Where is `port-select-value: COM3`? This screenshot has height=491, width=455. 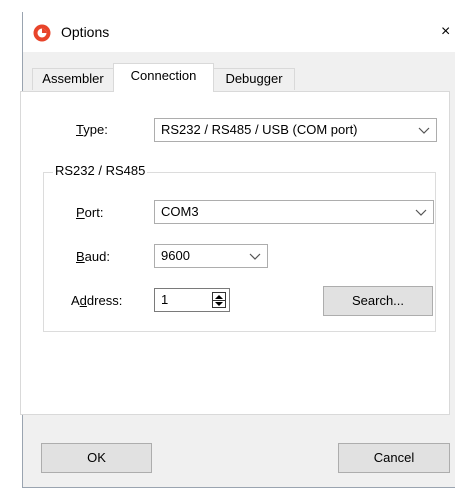 port-select-value: COM3 is located at coordinates (180, 211).